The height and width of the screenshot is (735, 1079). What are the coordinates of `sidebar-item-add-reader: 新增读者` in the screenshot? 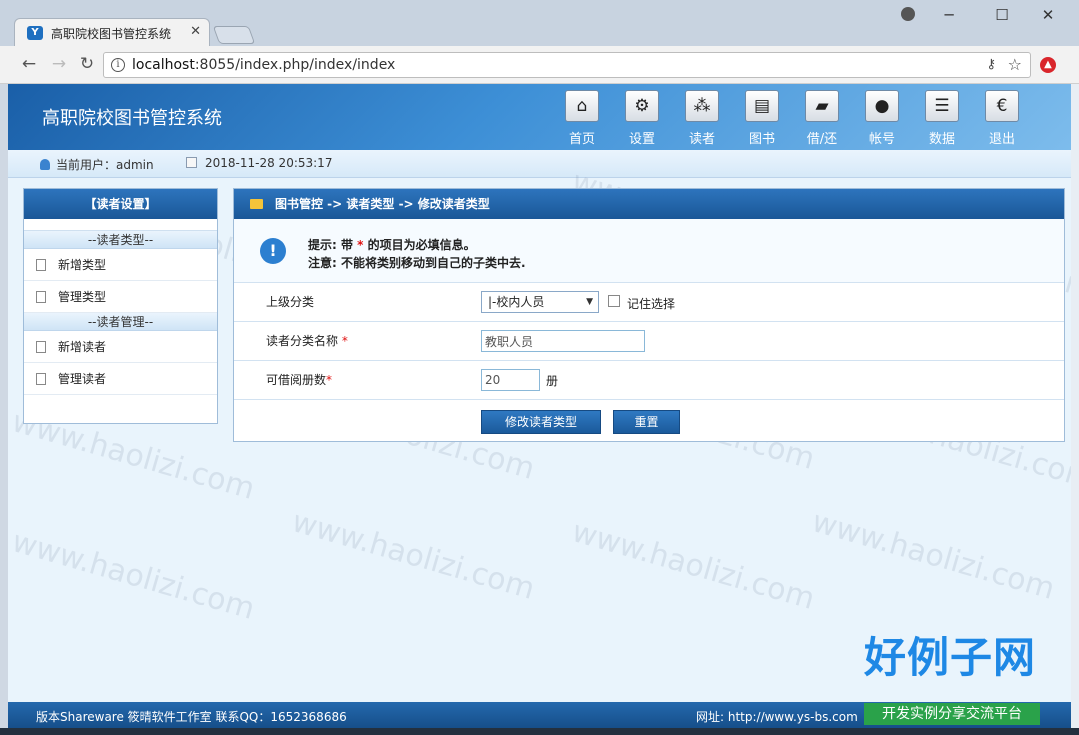 It's located at (120, 347).